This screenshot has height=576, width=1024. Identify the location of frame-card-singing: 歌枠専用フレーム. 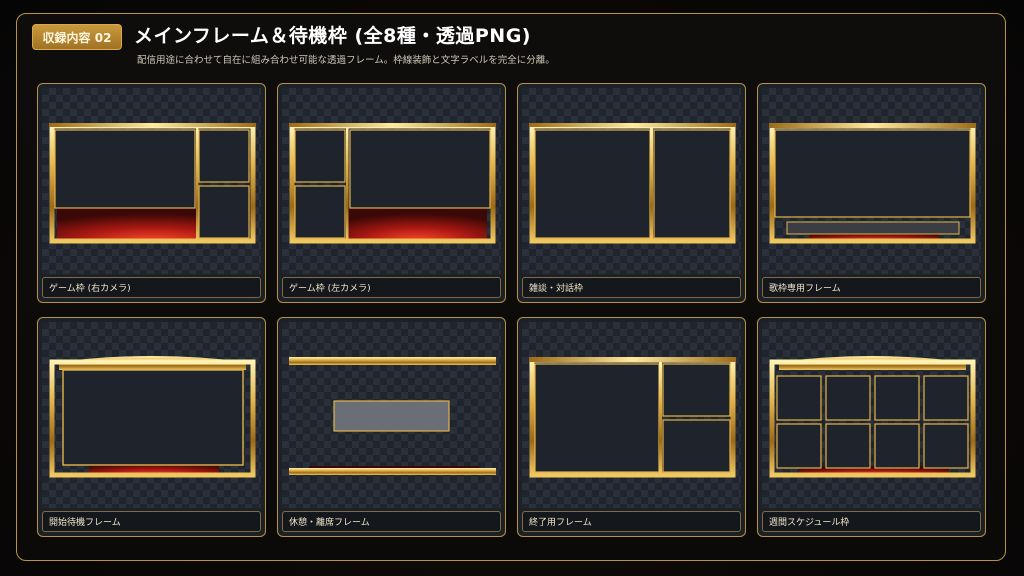
(871, 193).